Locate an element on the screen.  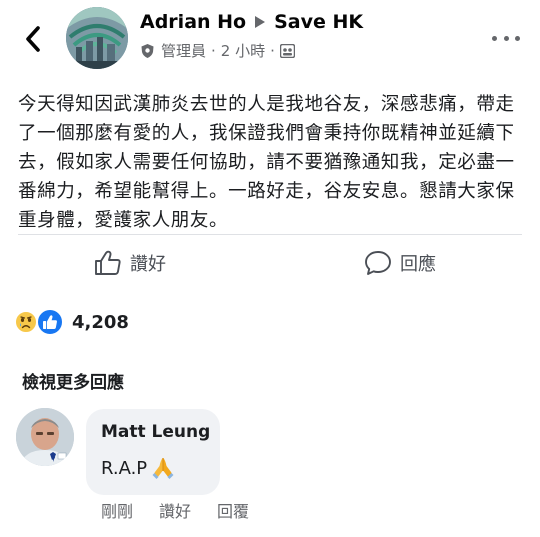
comment-text-row: R.A.P is located at coordinates (138, 468).